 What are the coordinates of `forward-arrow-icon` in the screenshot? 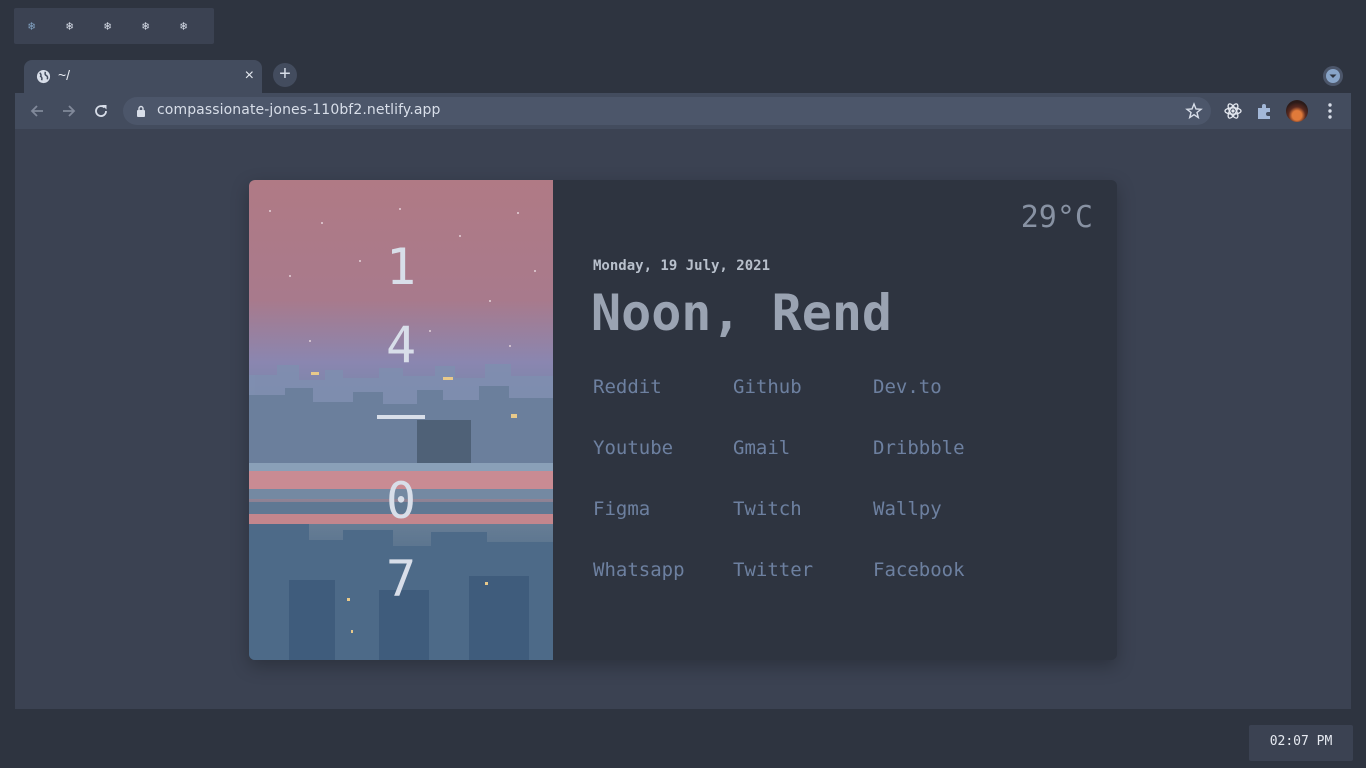 It's located at (69, 111).